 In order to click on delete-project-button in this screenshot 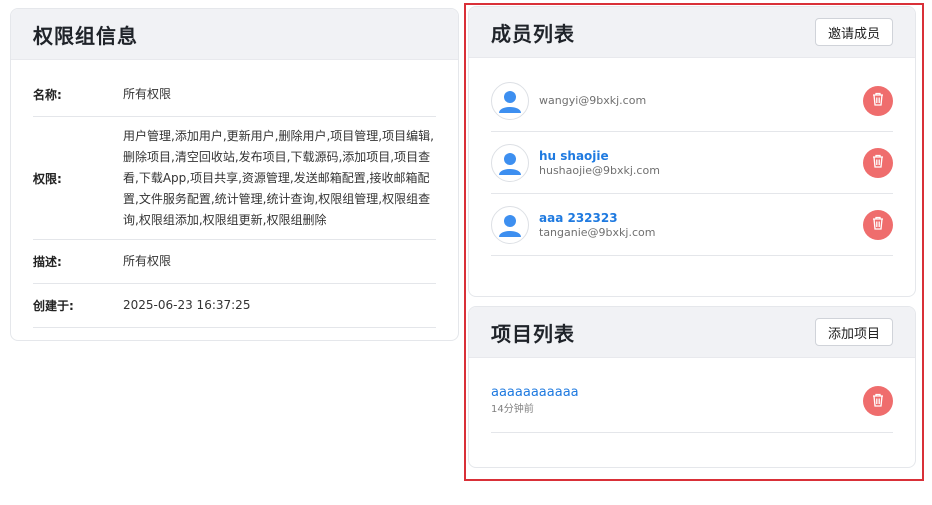, I will do `click(878, 401)`.